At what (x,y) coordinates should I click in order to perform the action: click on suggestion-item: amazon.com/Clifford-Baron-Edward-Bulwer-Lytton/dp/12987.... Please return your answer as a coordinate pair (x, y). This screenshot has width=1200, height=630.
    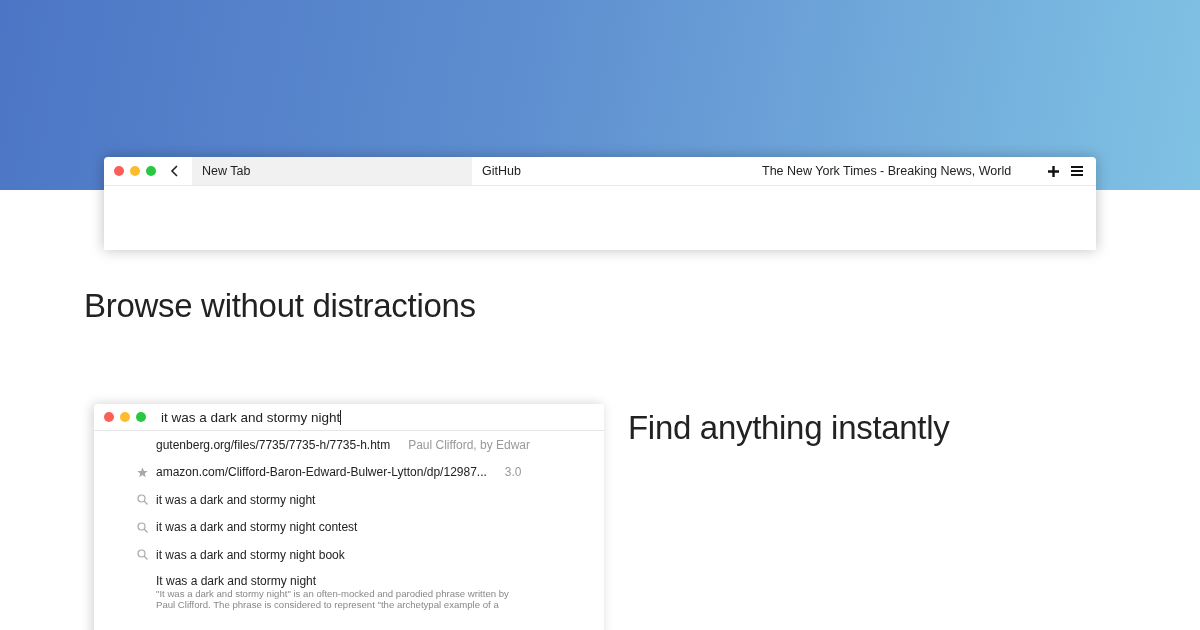
    Looking at the image, I should click on (321, 472).